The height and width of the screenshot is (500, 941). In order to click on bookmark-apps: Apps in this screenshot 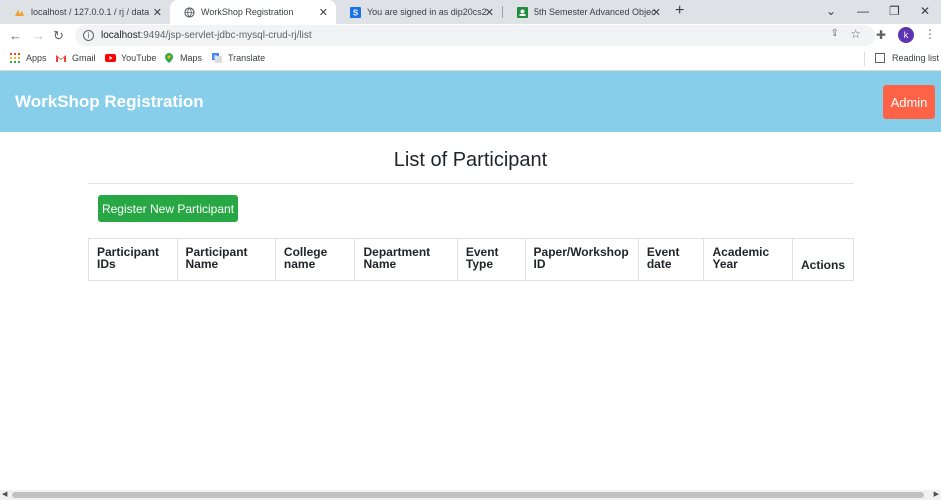, I will do `click(28, 58)`.